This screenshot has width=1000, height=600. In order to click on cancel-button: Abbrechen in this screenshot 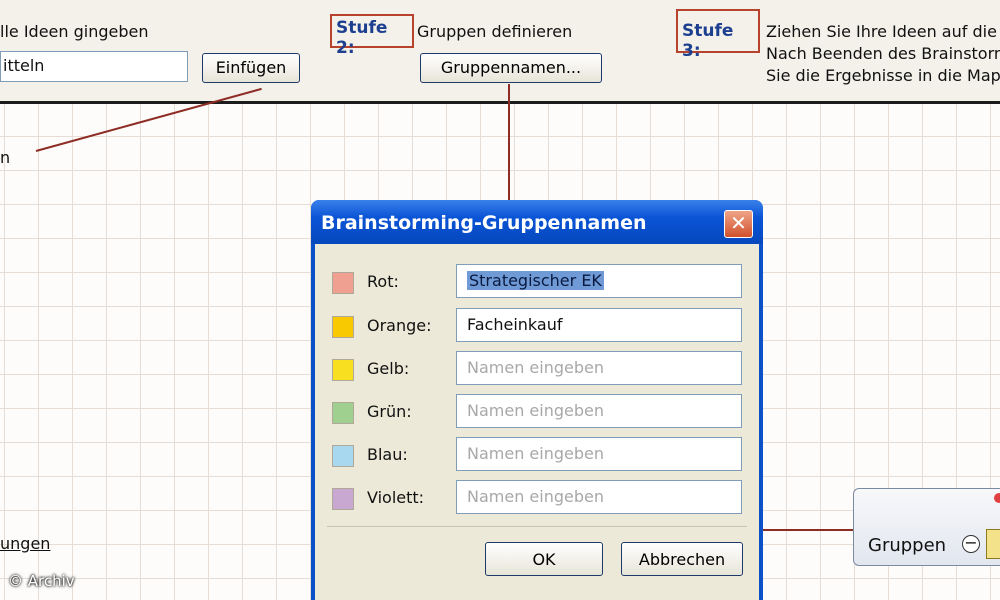, I will do `click(682, 559)`.